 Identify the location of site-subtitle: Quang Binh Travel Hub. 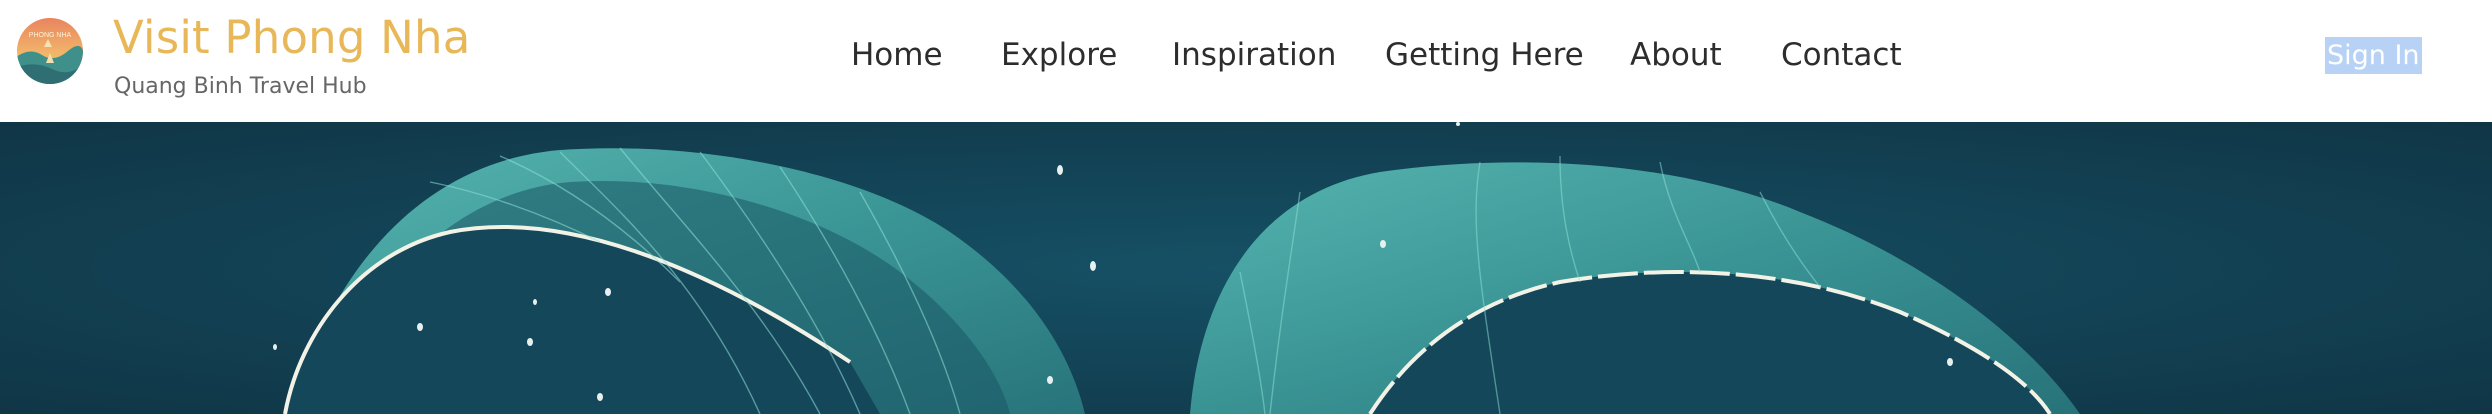
(240, 86).